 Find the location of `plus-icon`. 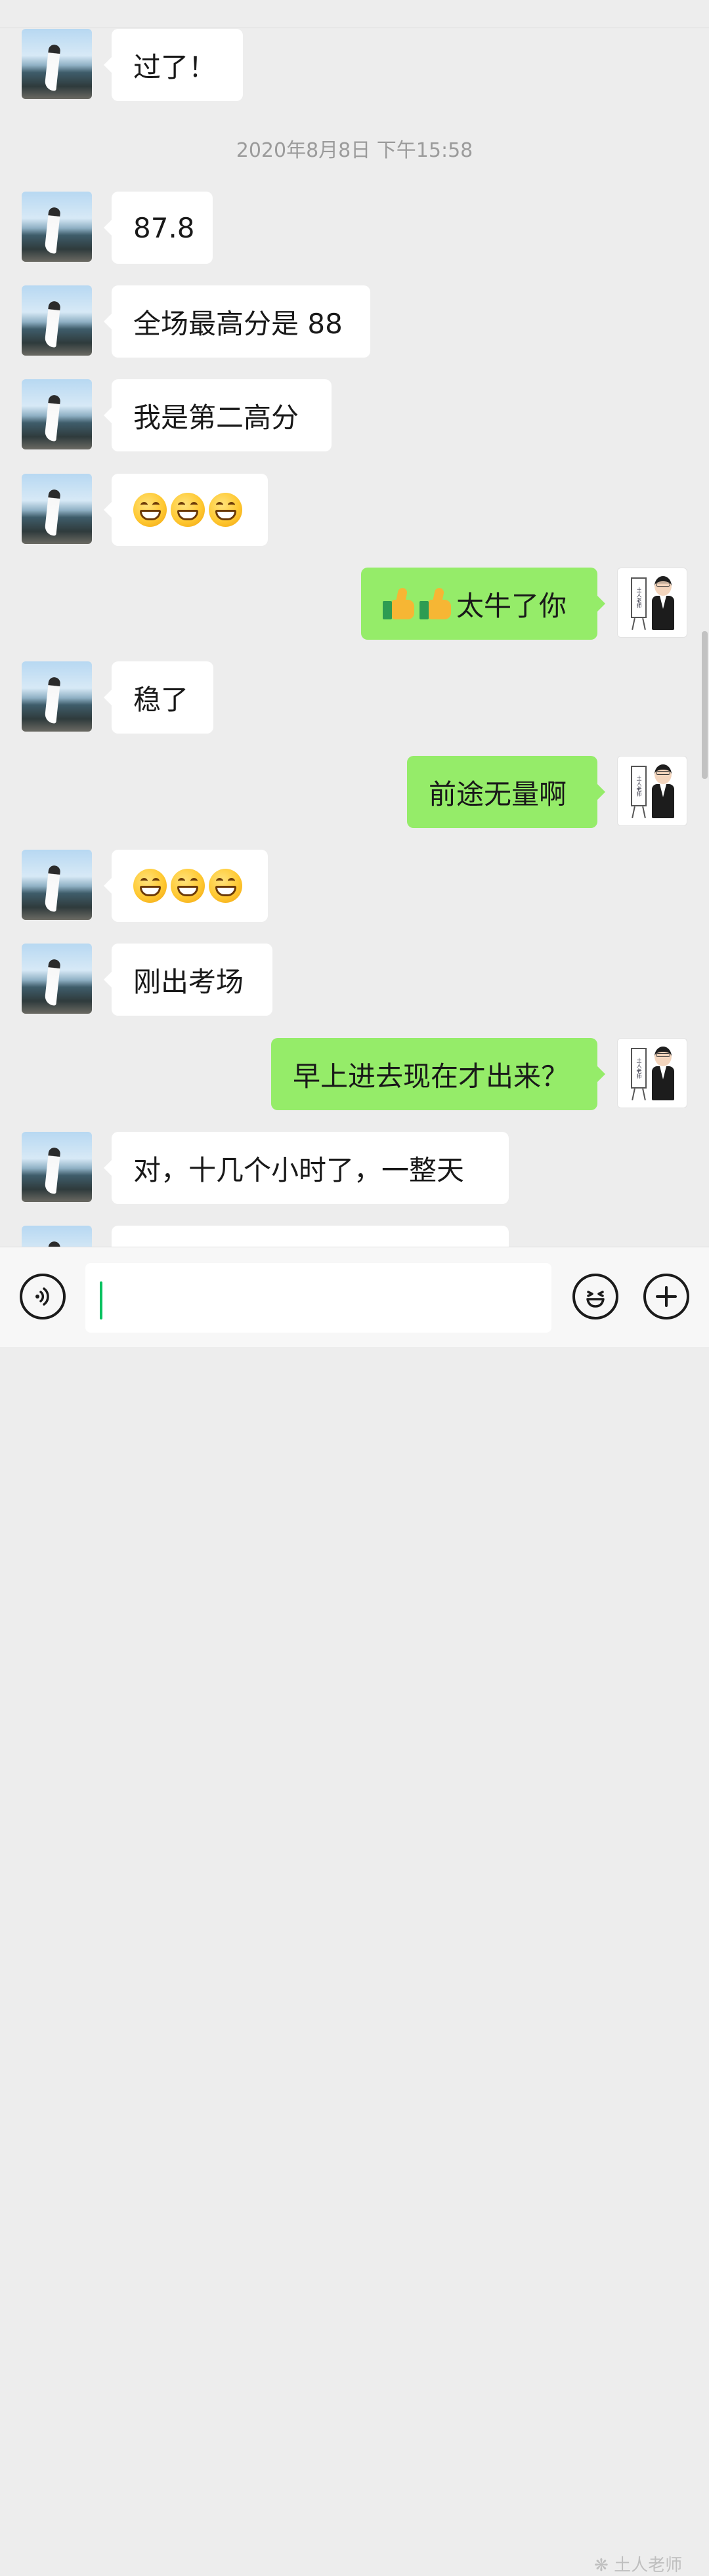

plus-icon is located at coordinates (666, 1296).